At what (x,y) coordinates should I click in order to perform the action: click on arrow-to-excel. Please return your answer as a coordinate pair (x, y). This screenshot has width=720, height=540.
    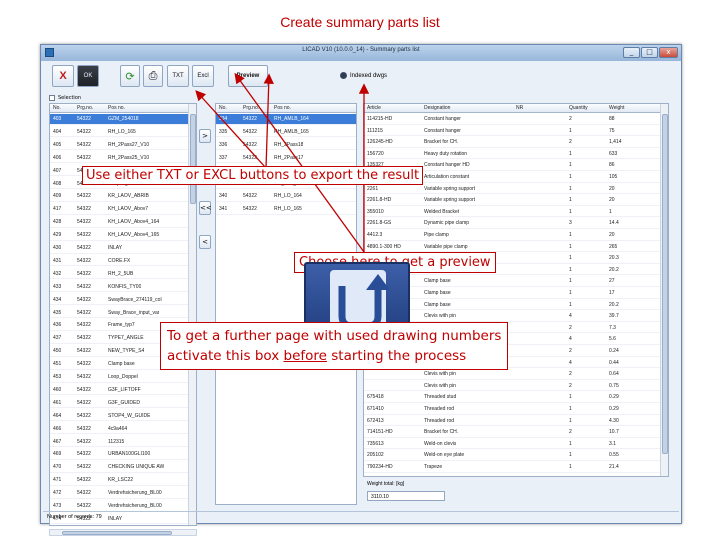
    Looking at the image, I should click on (268, 121).